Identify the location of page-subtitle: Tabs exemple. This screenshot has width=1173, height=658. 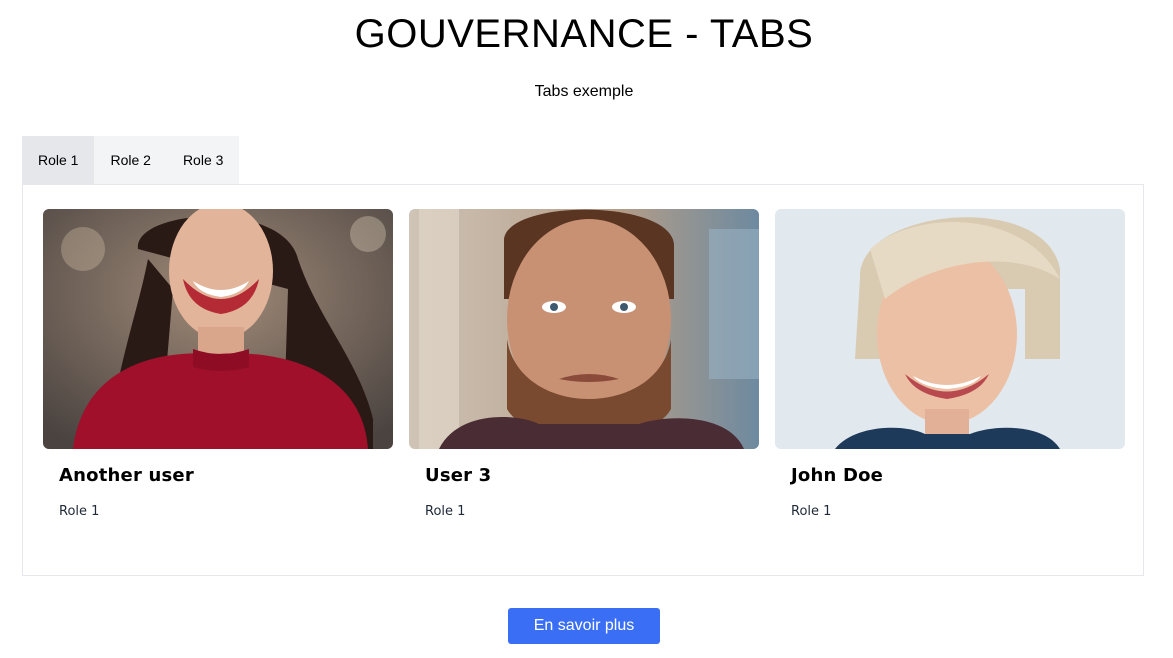
(584, 91).